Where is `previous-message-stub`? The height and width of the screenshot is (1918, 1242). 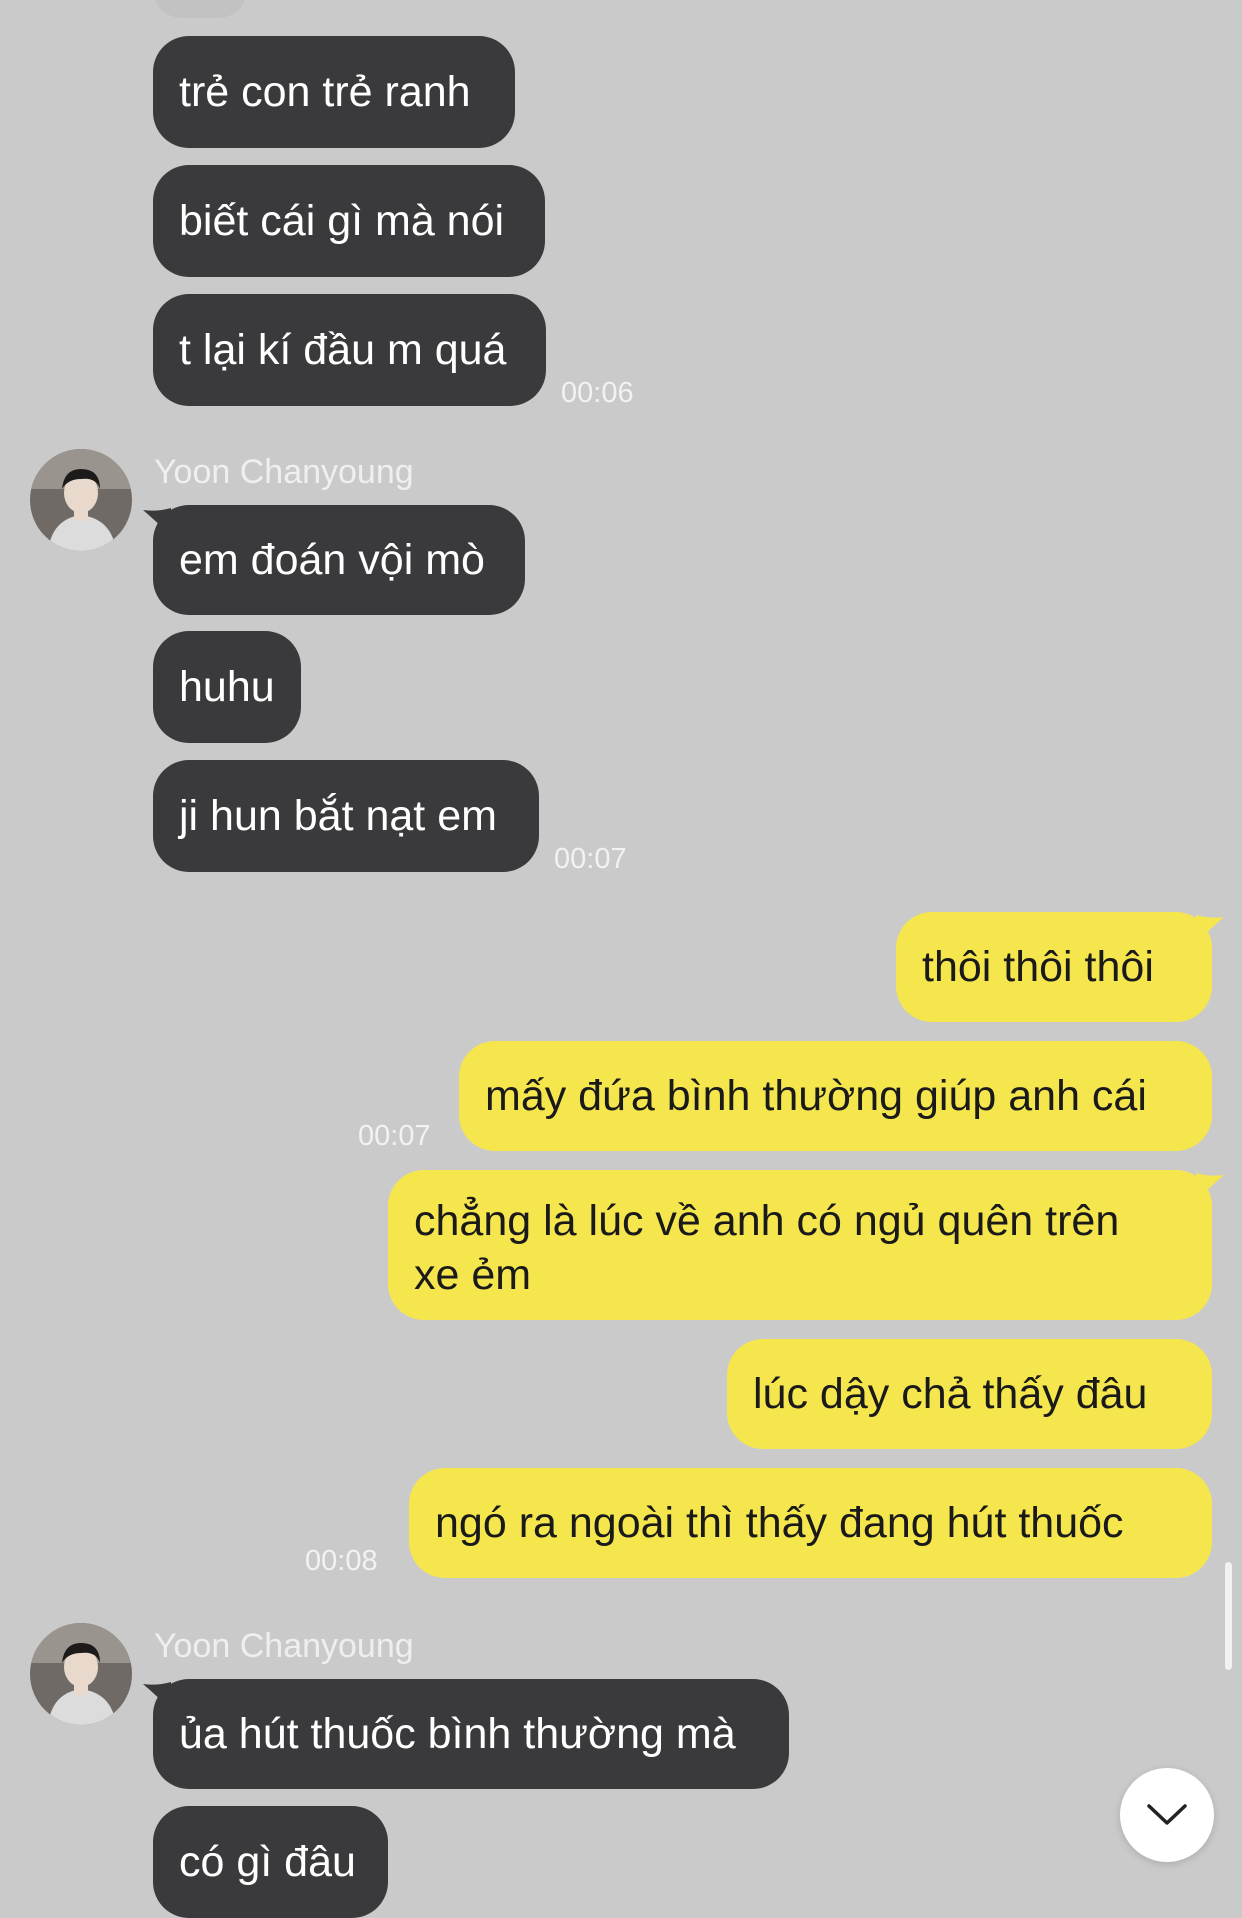
previous-message-stub is located at coordinates (200, 9).